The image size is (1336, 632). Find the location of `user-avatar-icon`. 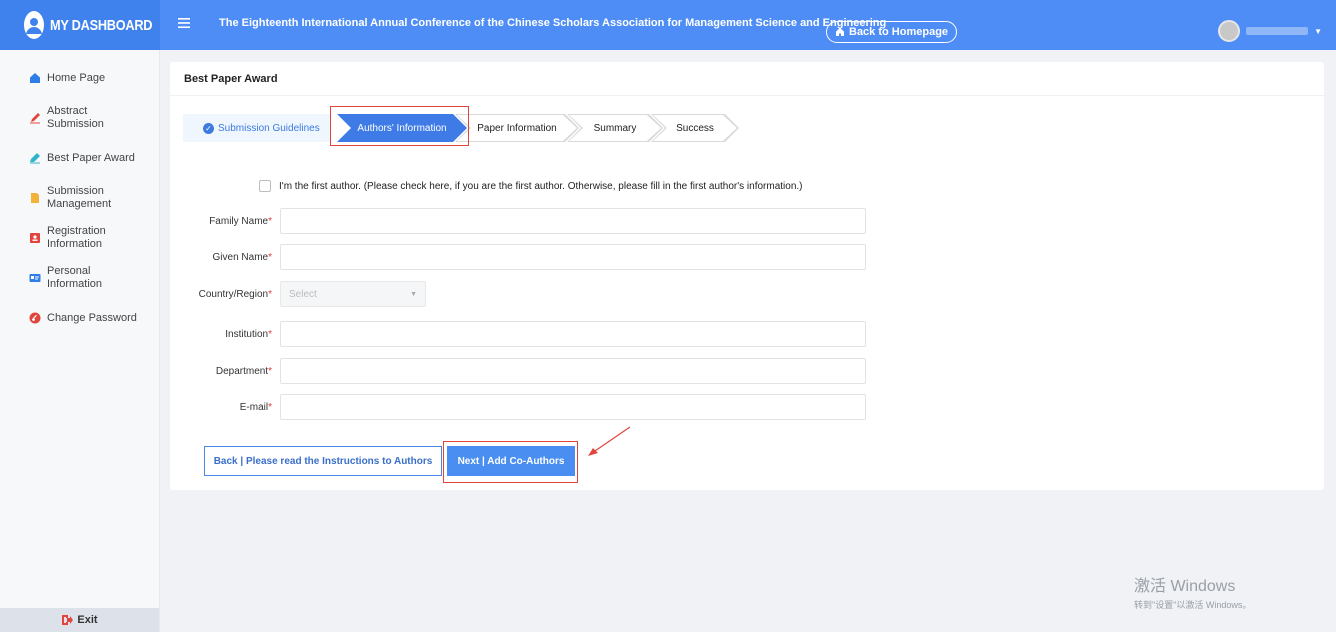

user-avatar-icon is located at coordinates (34, 25).